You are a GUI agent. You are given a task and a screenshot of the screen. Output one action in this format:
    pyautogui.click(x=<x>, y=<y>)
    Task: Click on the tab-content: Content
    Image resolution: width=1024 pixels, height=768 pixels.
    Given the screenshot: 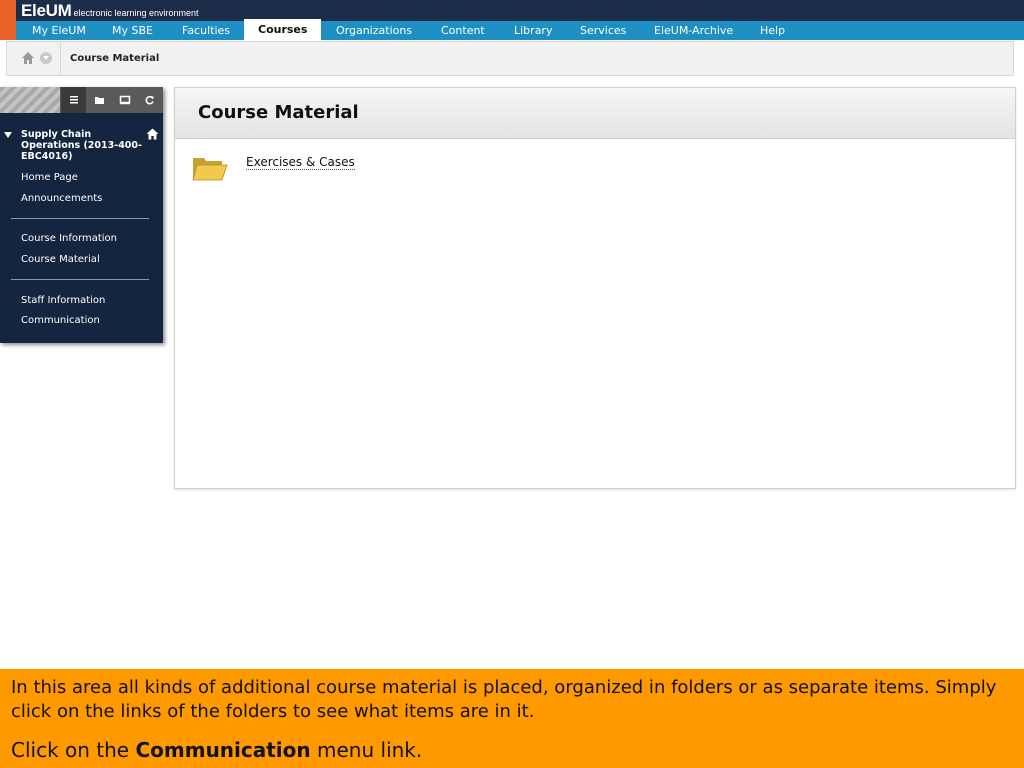 What is the action you would take?
    pyautogui.click(x=463, y=30)
    